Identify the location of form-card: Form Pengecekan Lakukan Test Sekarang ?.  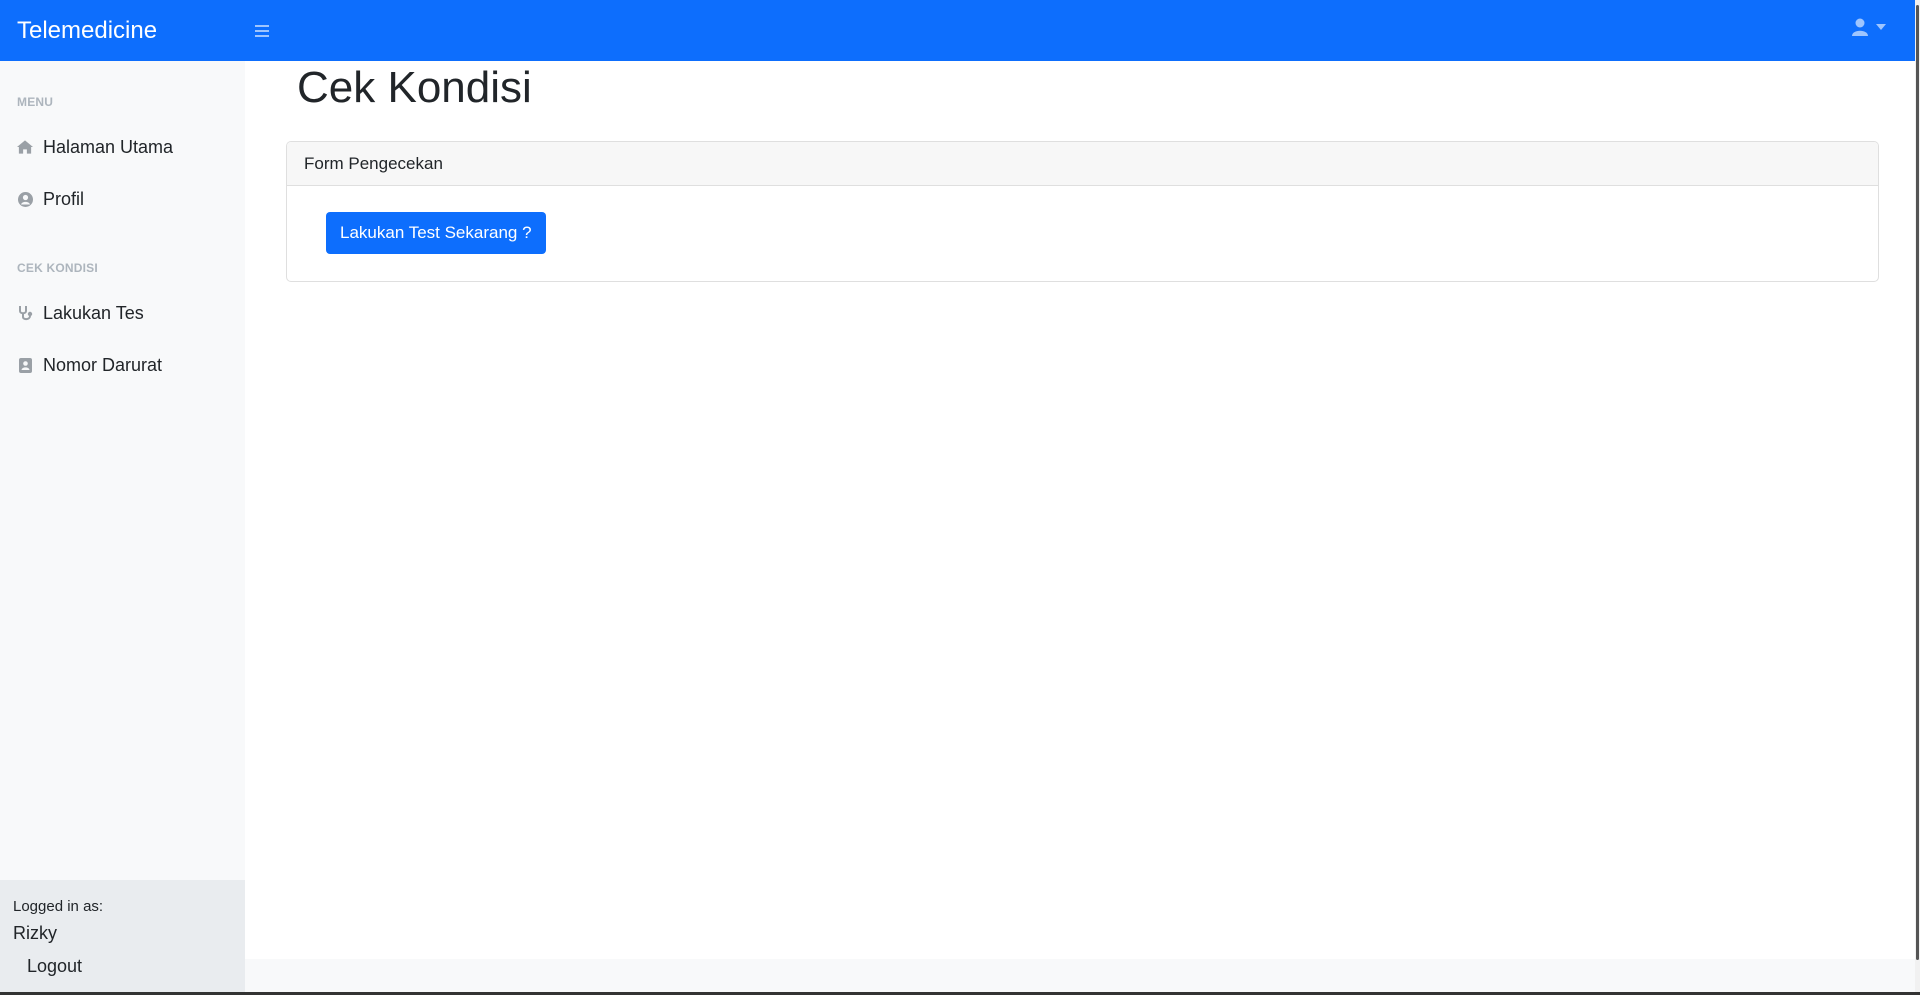
(1082, 211).